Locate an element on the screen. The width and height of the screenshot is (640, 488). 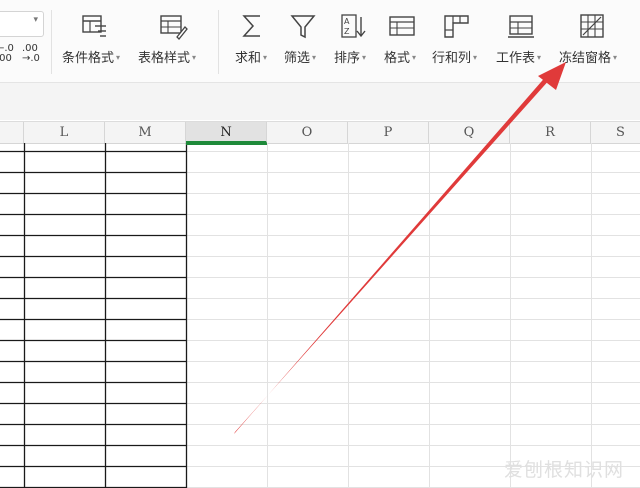
conditional-format-label: 条件格式 ▾ is located at coordinates (91, 58).